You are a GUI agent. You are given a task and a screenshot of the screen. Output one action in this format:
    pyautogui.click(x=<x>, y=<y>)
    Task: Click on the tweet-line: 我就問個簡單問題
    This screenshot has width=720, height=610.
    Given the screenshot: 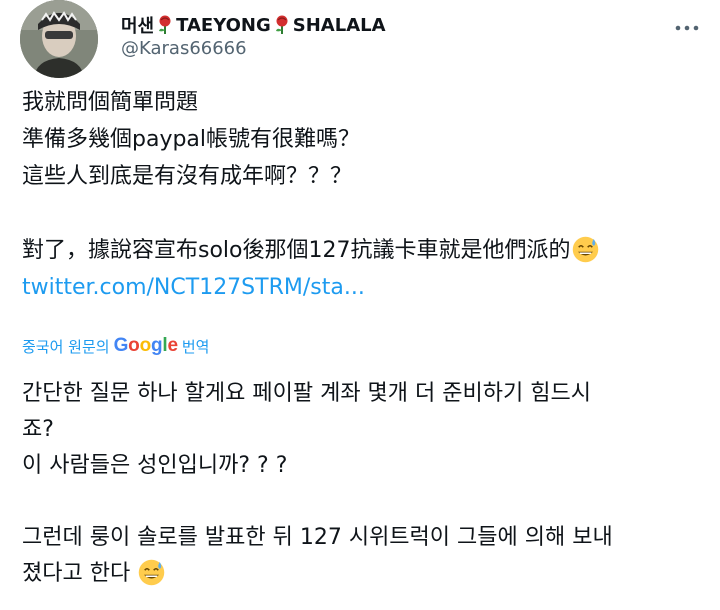 What is the action you would take?
    pyautogui.click(x=110, y=102)
    